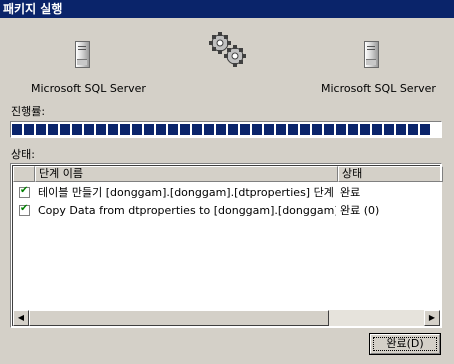 Image resolution: width=454 pixels, height=364 pixels. I want to click on destination-server-icon, so click(371, 54).